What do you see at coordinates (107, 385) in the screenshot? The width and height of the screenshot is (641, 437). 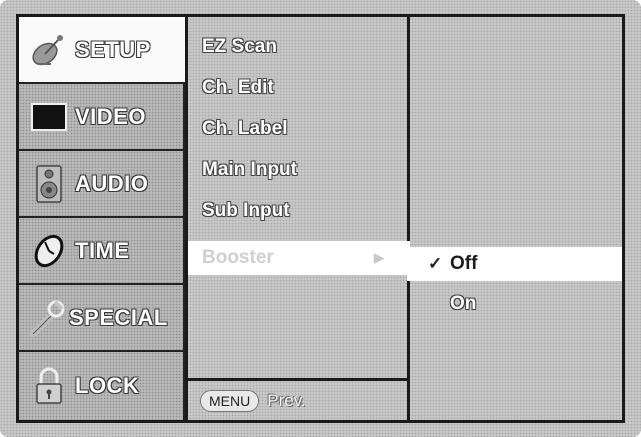 I see `category-label: LOCK` at bounding box center [107, 385].